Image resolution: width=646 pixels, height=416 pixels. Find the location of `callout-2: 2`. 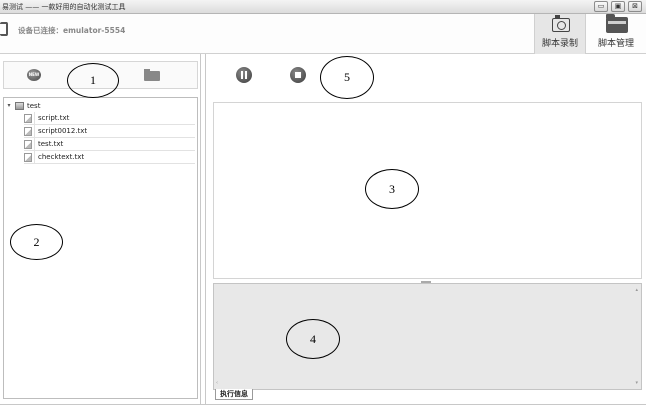

callout-2: 2 is located at coordinates (36, 242).